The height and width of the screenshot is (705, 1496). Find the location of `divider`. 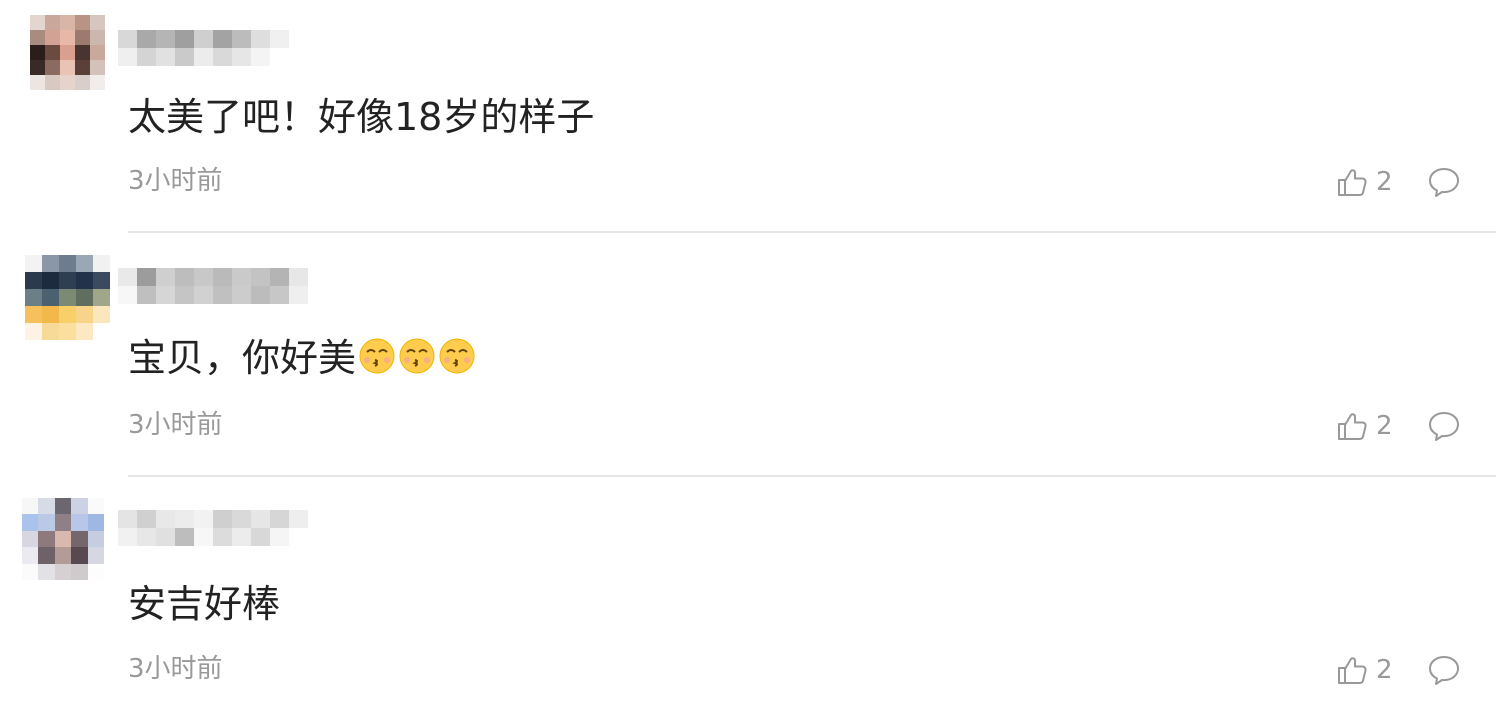

divider is located at coordinates (812, 476).